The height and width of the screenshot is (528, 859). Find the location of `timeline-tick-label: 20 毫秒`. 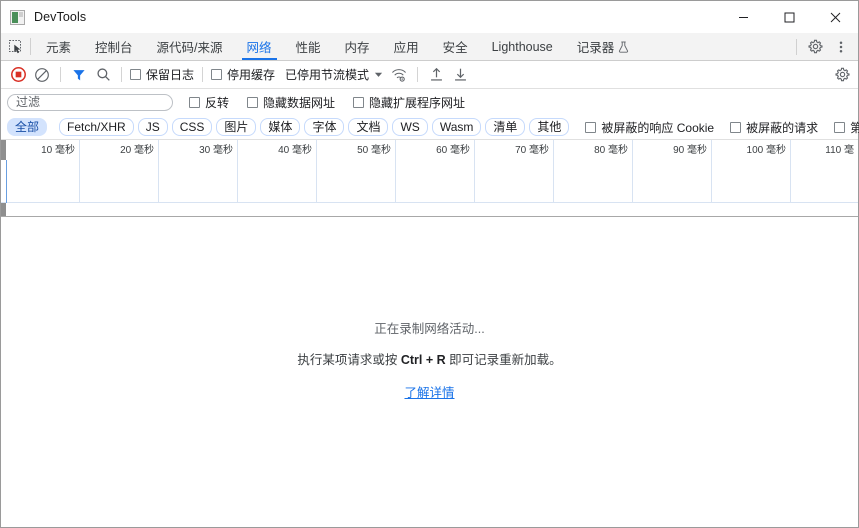

timeline-tick-label: 20 毫秒 is located at coordinates (137, 150).